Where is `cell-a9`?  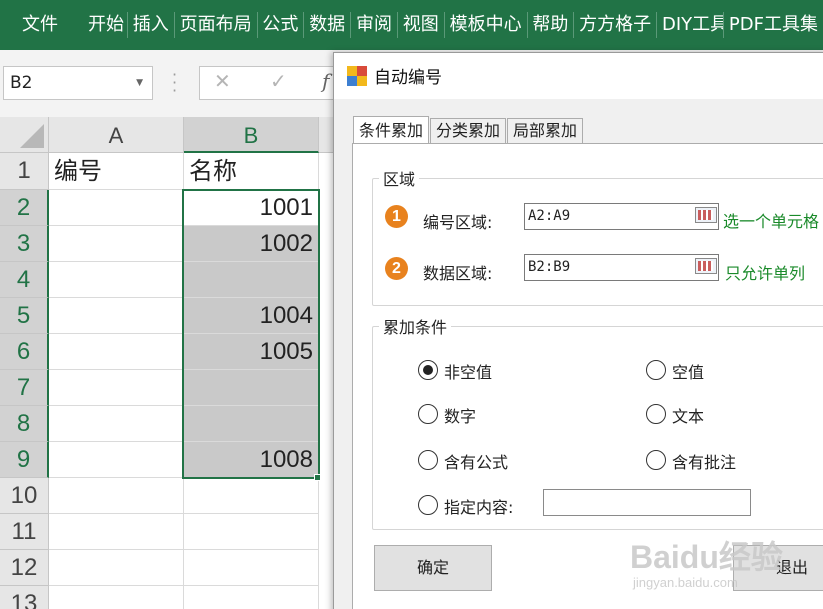 cell-a9 is located at coordinates (116, 460).